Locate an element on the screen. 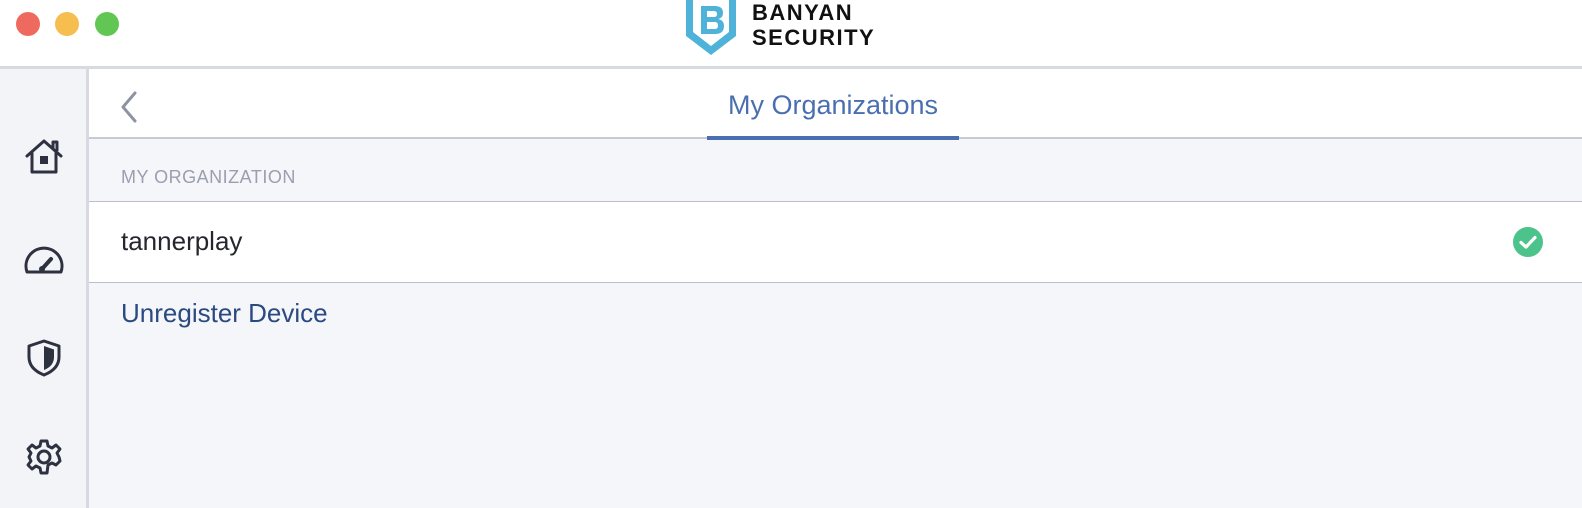 The width and height of the screenshot is (1582, 508). sidebar-item-home is located at coordinates (44, 156).